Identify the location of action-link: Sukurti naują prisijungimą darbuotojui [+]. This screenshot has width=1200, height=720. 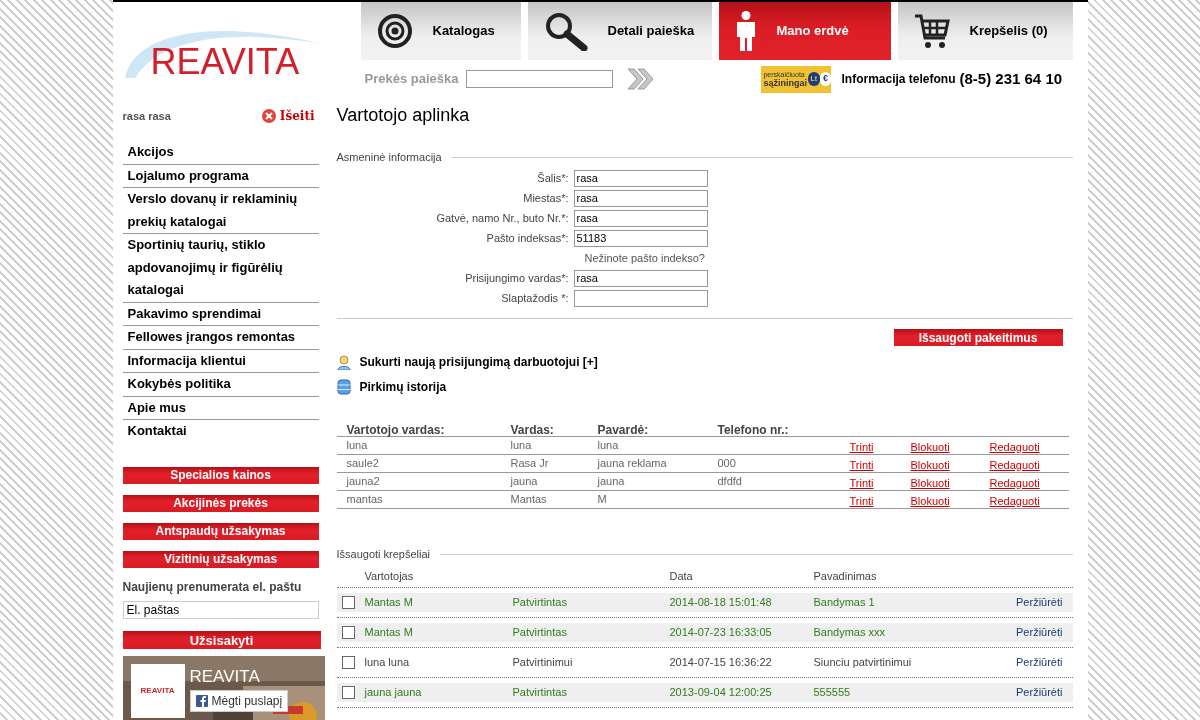
(704, 362).